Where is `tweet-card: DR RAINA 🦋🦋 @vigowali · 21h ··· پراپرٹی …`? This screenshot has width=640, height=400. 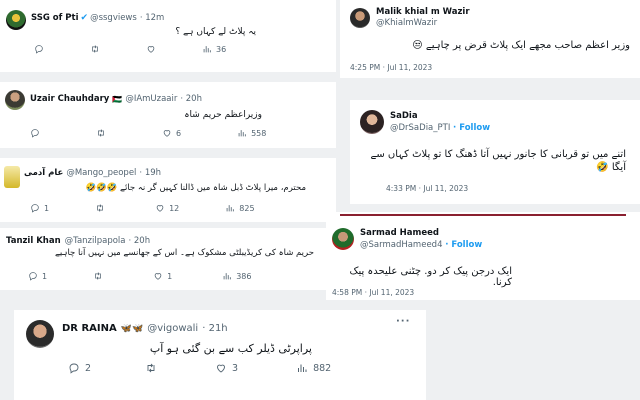 tweet-card: DR RAINA 🦋🦋 @vigowali · 21h ··· پراپرٹی … is located at coordinates (220, 355).